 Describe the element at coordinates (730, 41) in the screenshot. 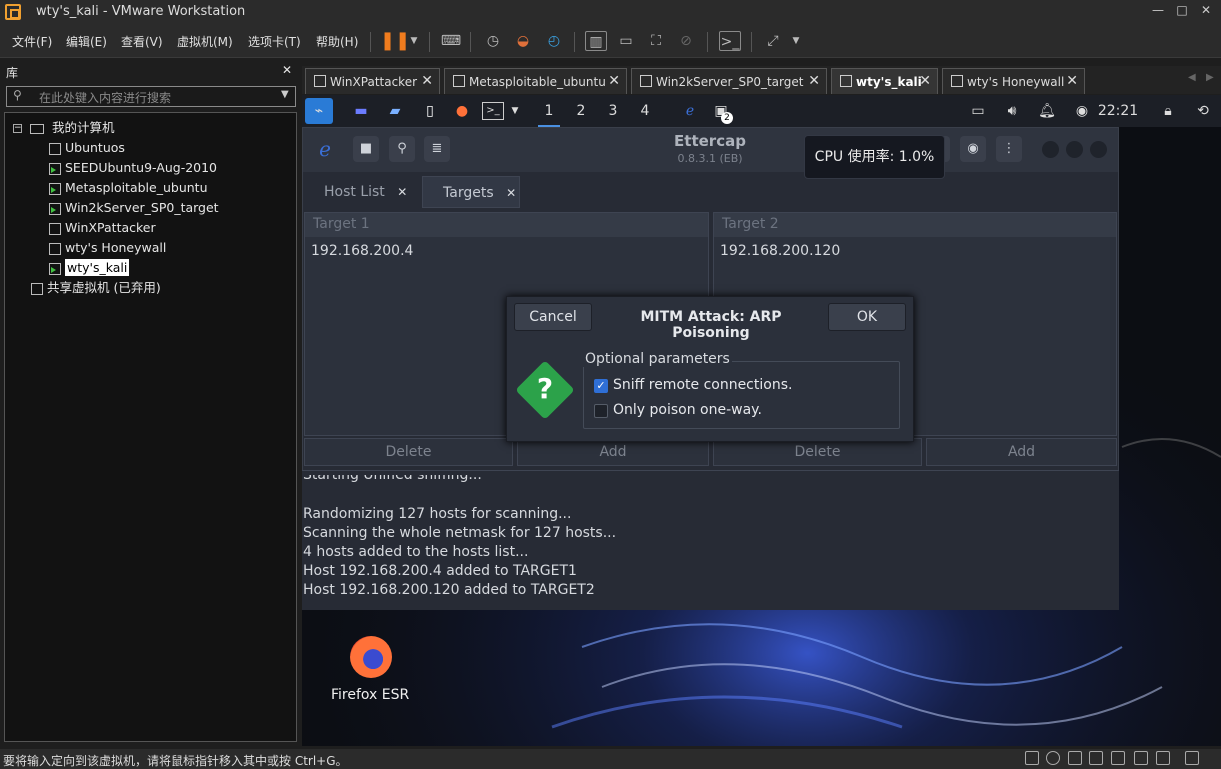

I see `console-icon: >_` at that location.